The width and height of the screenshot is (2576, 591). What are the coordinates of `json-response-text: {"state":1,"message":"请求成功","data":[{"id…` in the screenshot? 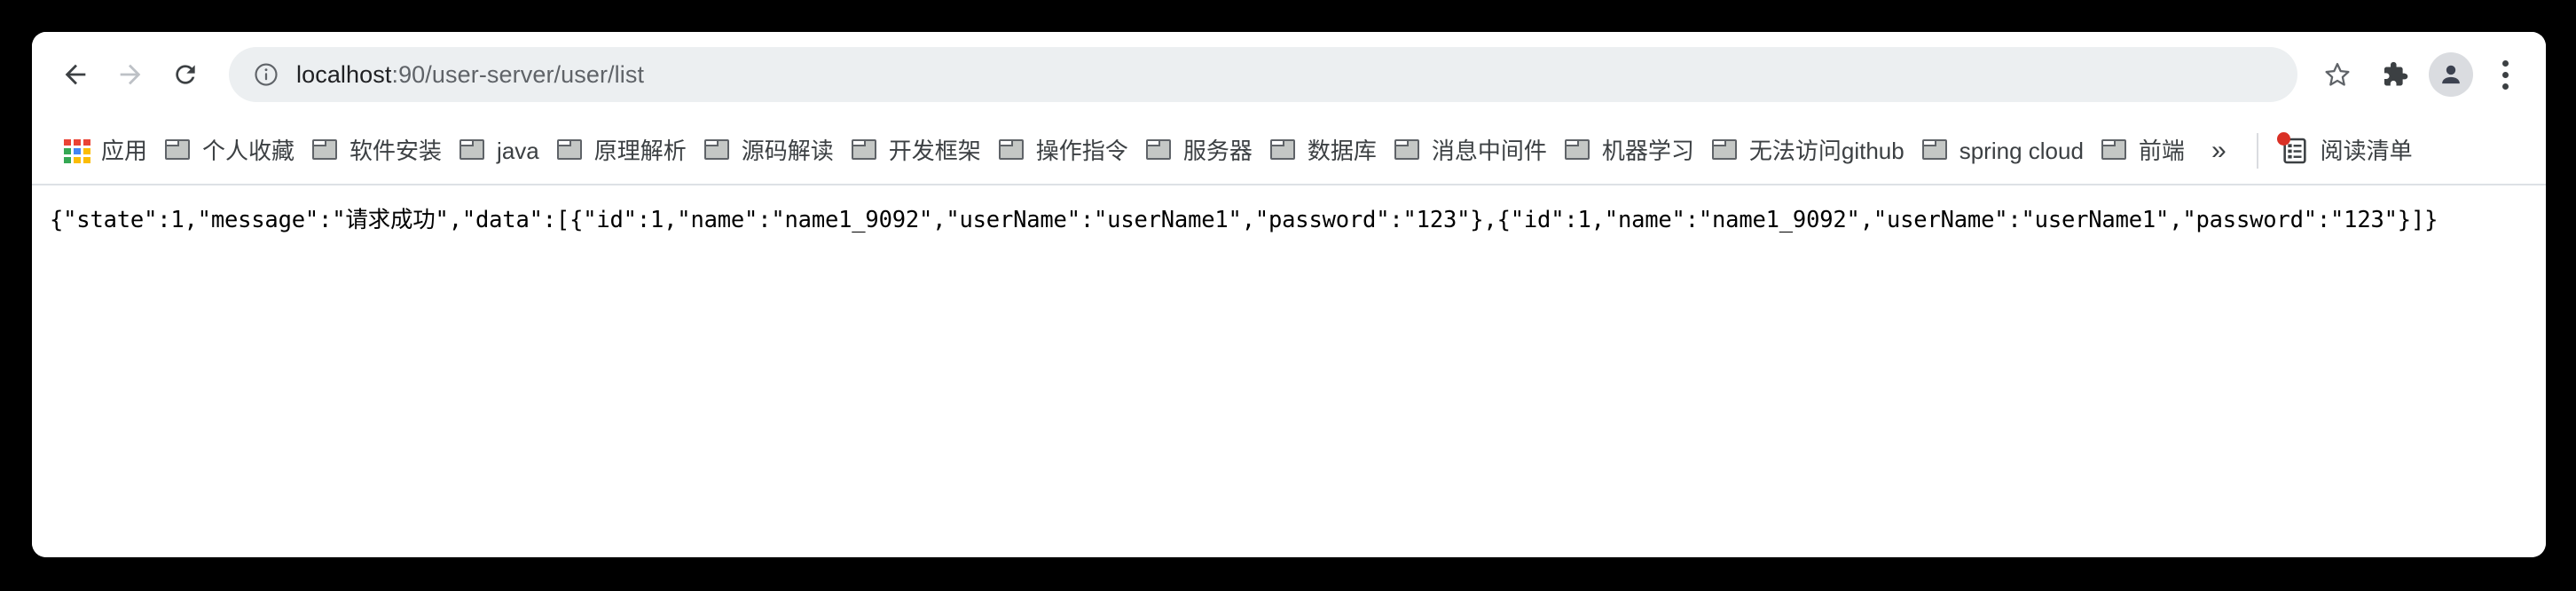 It's located at (1244, 220).